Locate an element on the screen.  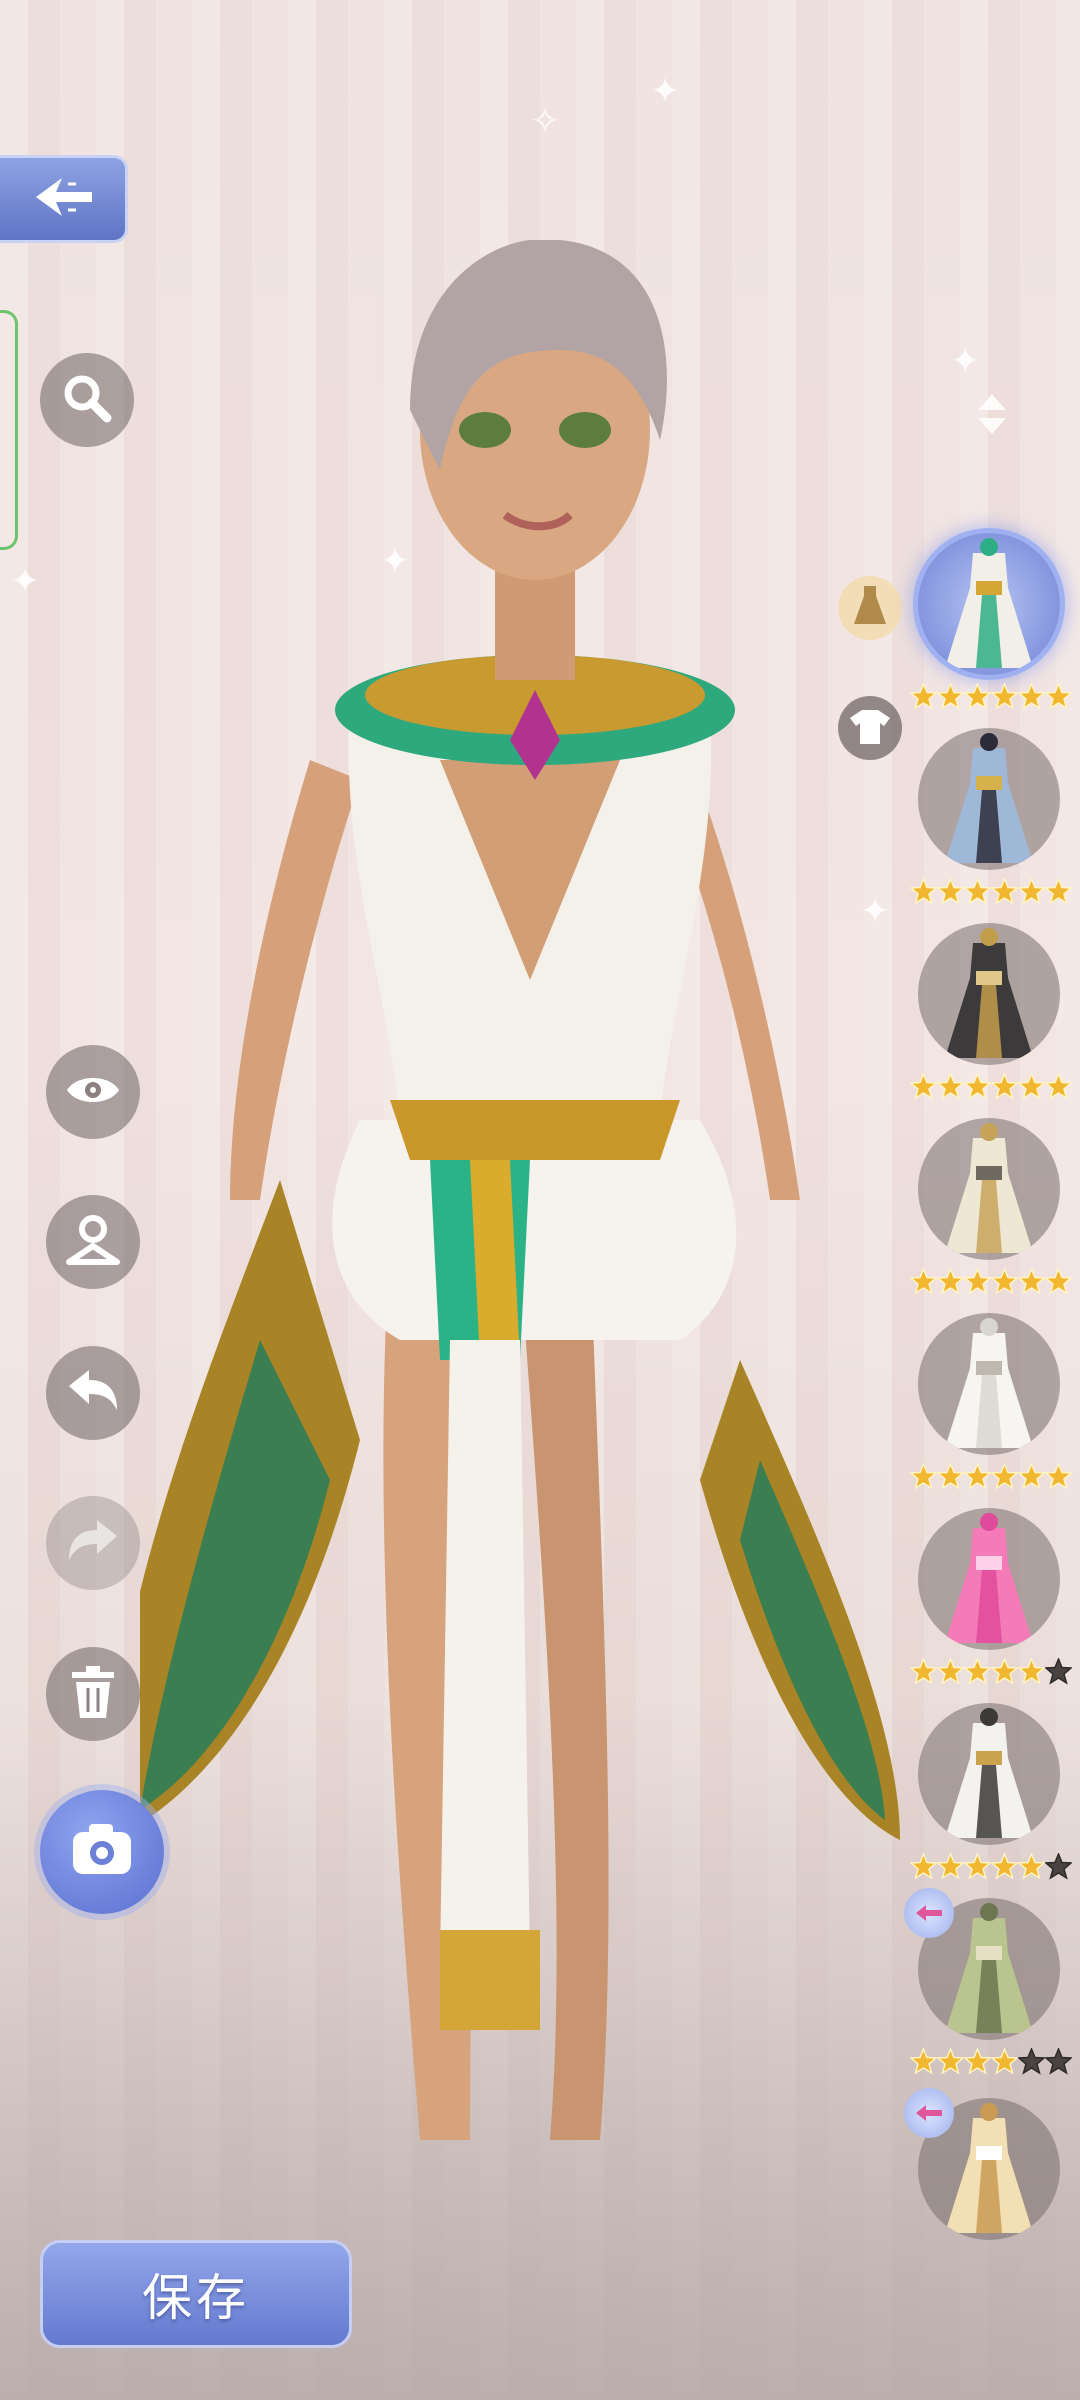
hanger-icon is located at coordinates (93, 1242).